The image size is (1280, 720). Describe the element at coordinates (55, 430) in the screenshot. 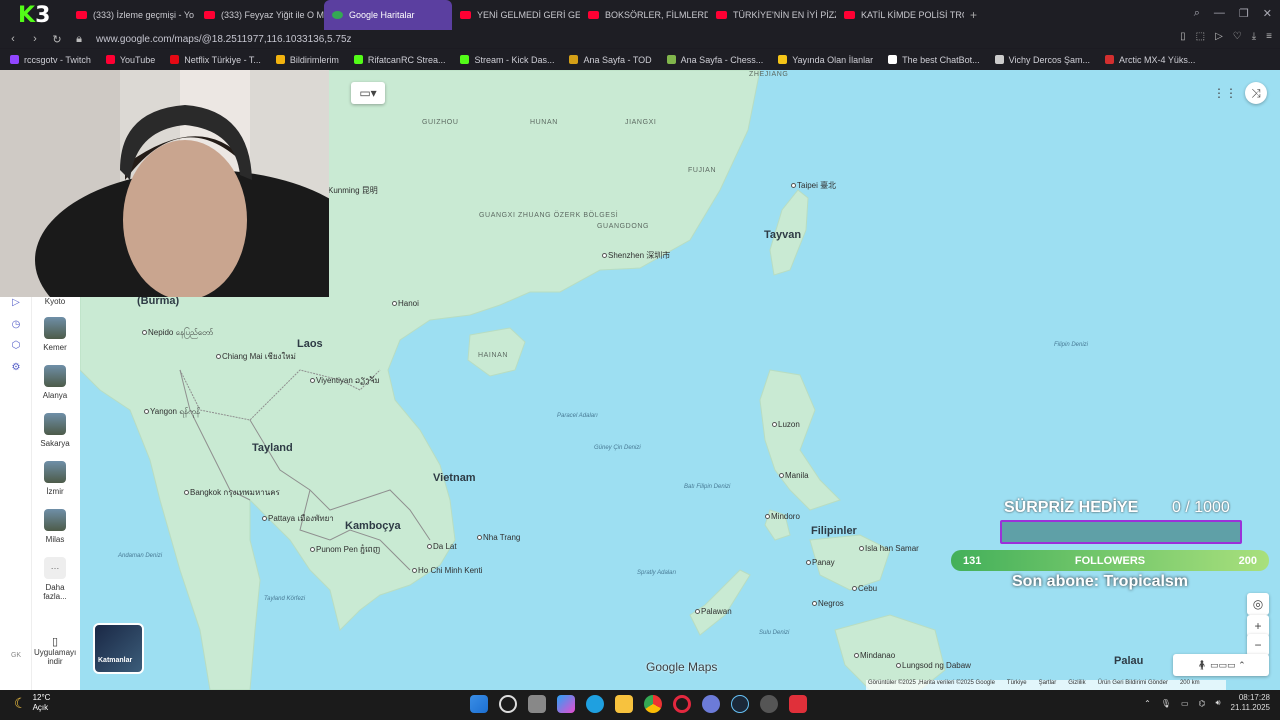

I see `saved-place-2: Sakarya` at that location.